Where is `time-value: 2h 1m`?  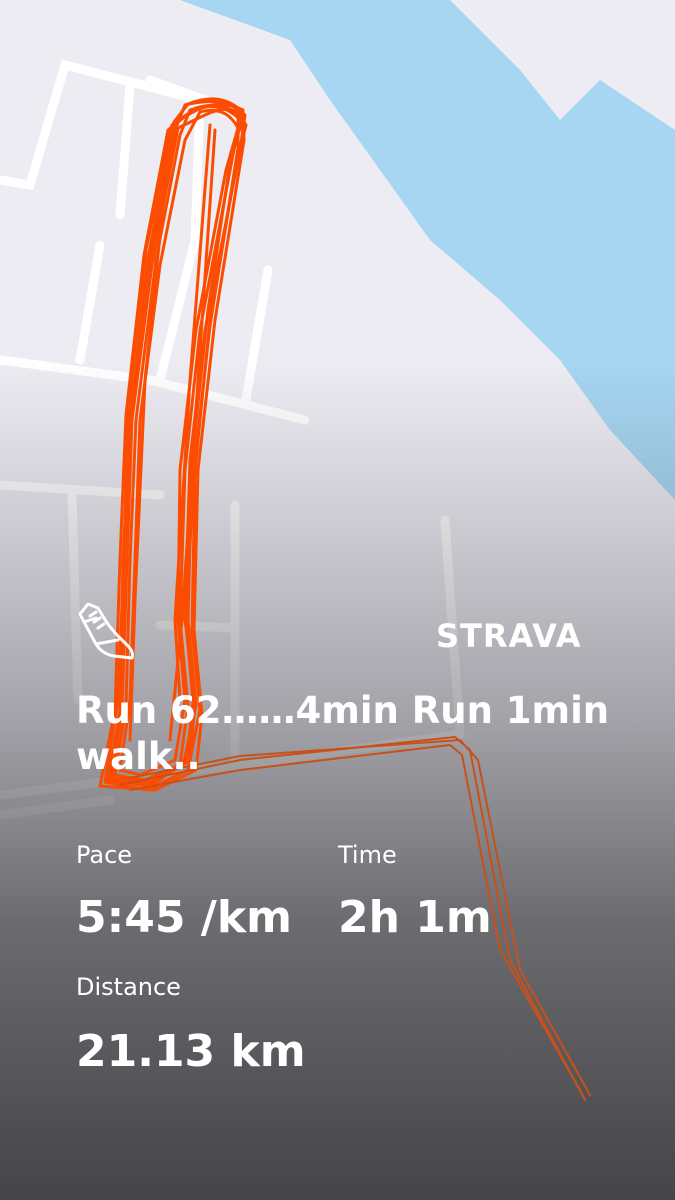 time-value: 2h 1m is located at coordinates (415, 917).